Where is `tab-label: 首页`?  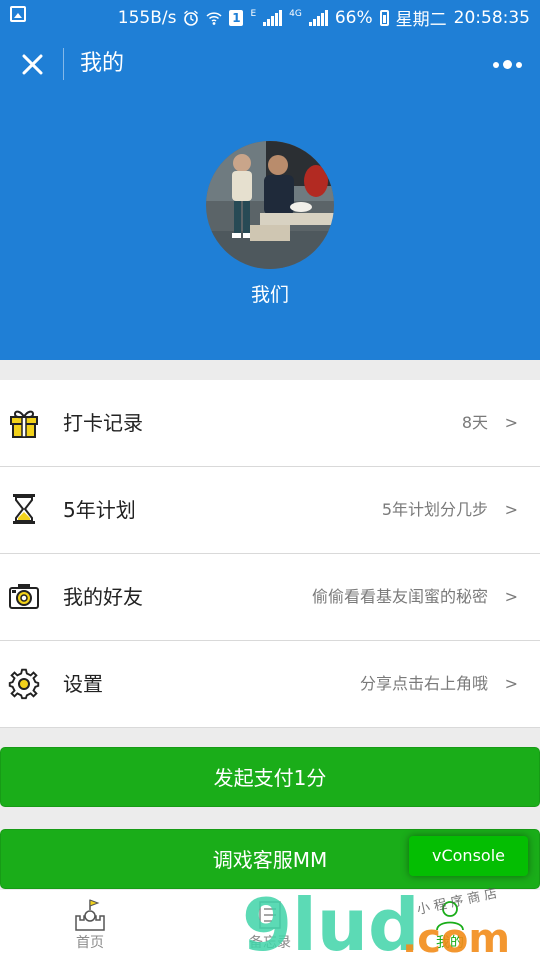 tab-label: 首页 is located at coordinates (90, 943).